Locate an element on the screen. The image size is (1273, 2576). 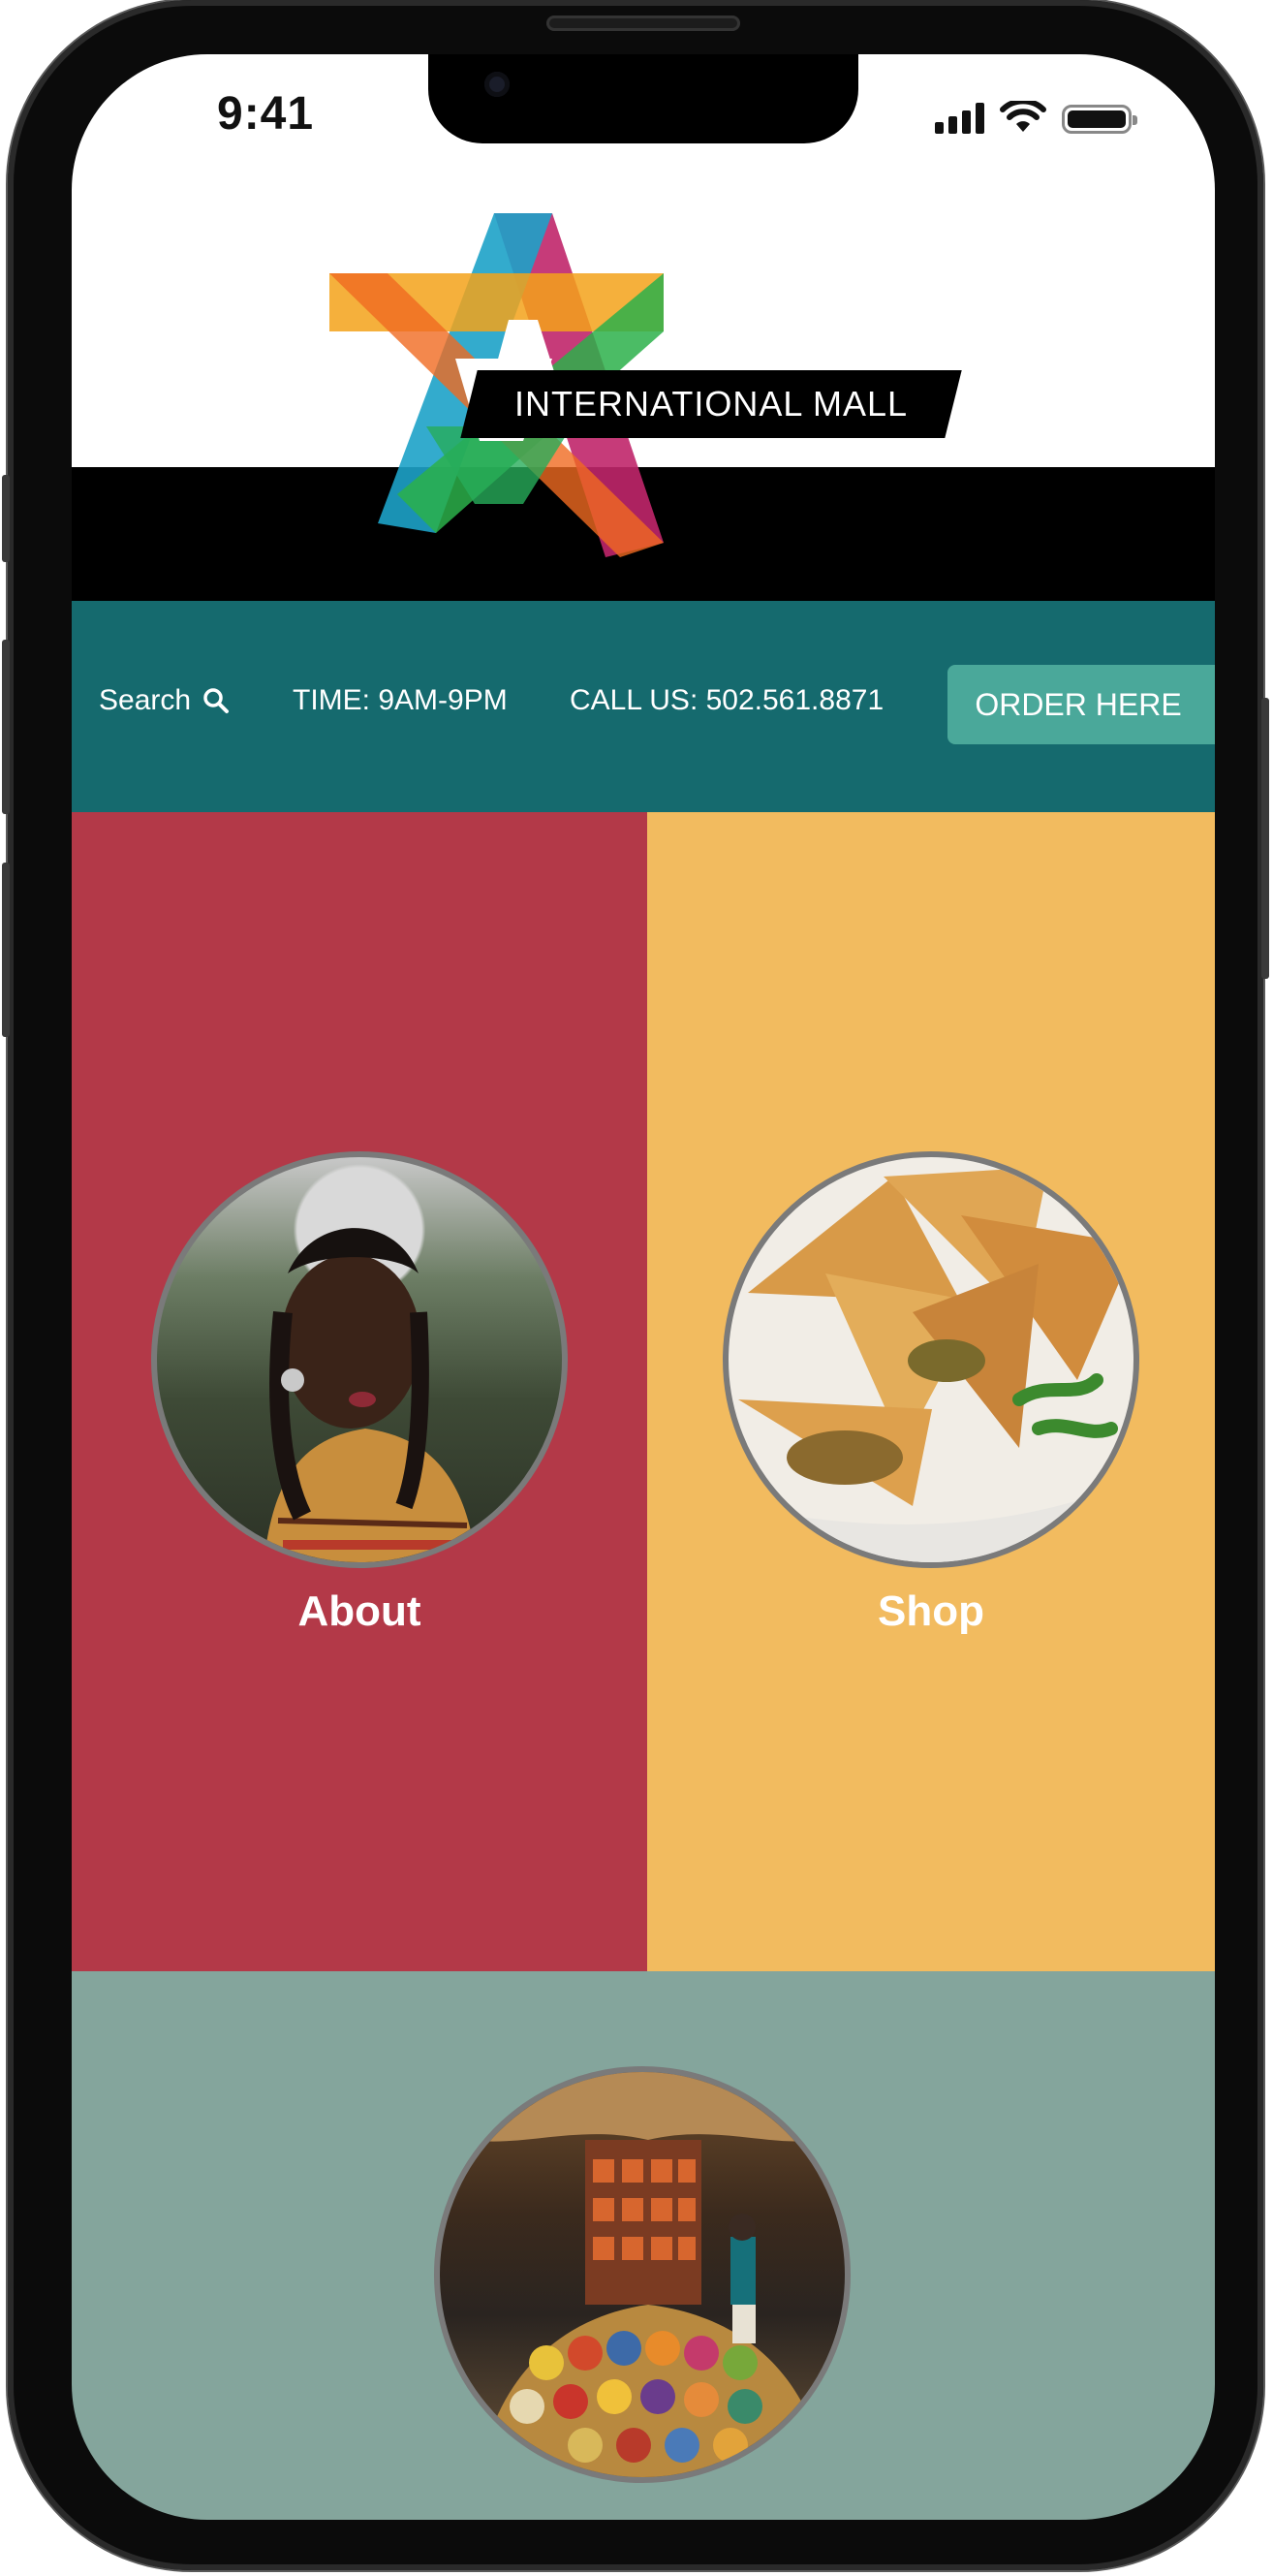
about-label: About is located at coordinates (359, 1611).